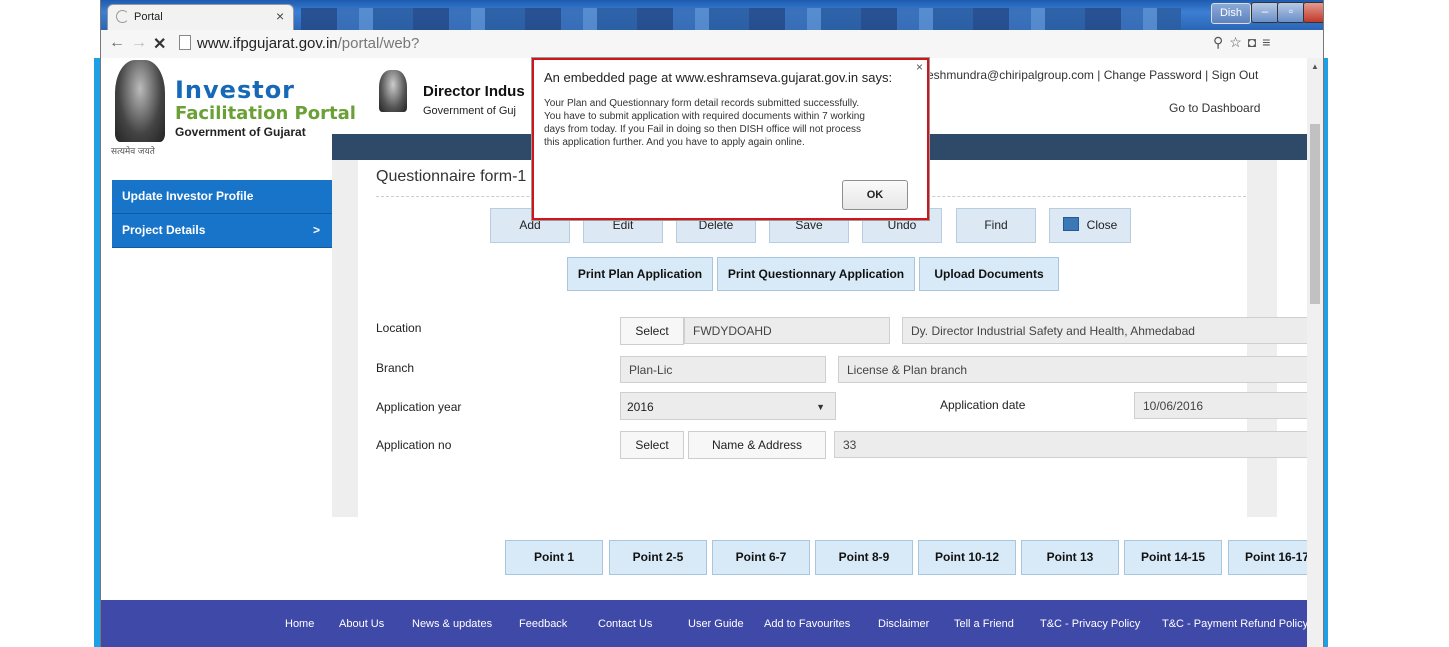 The image size is (1449, 647). Describe the element at coordinates (1315, 66) in the screenshot. I see `scroll-up-icon: ▲` at that location.